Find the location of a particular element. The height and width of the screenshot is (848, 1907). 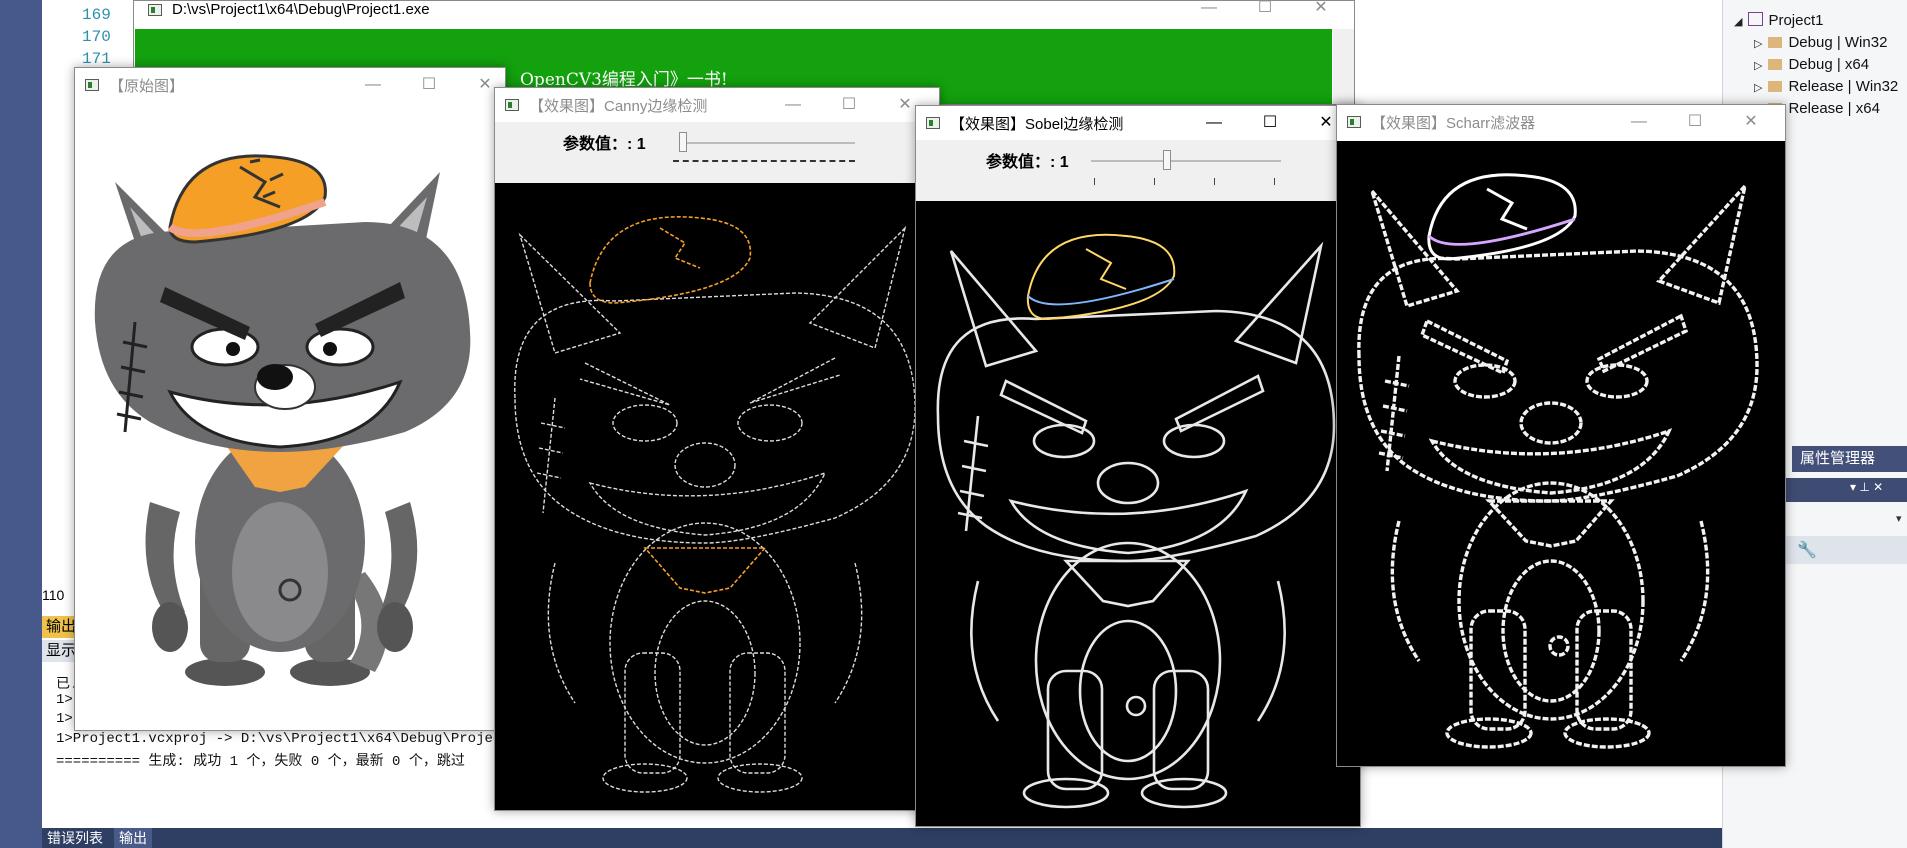

tab-property-manager: 属性管理器 is located at coordinates (1849, 459).